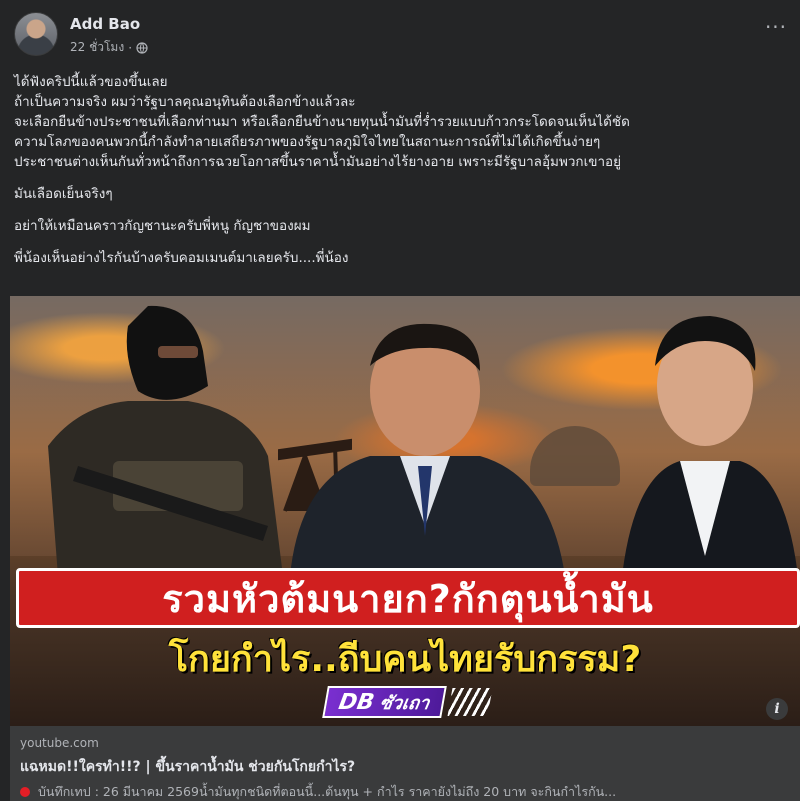 The image size is (800, 801). I want to click on post-time: 22 ชั่วโมง, so click(97, 47).